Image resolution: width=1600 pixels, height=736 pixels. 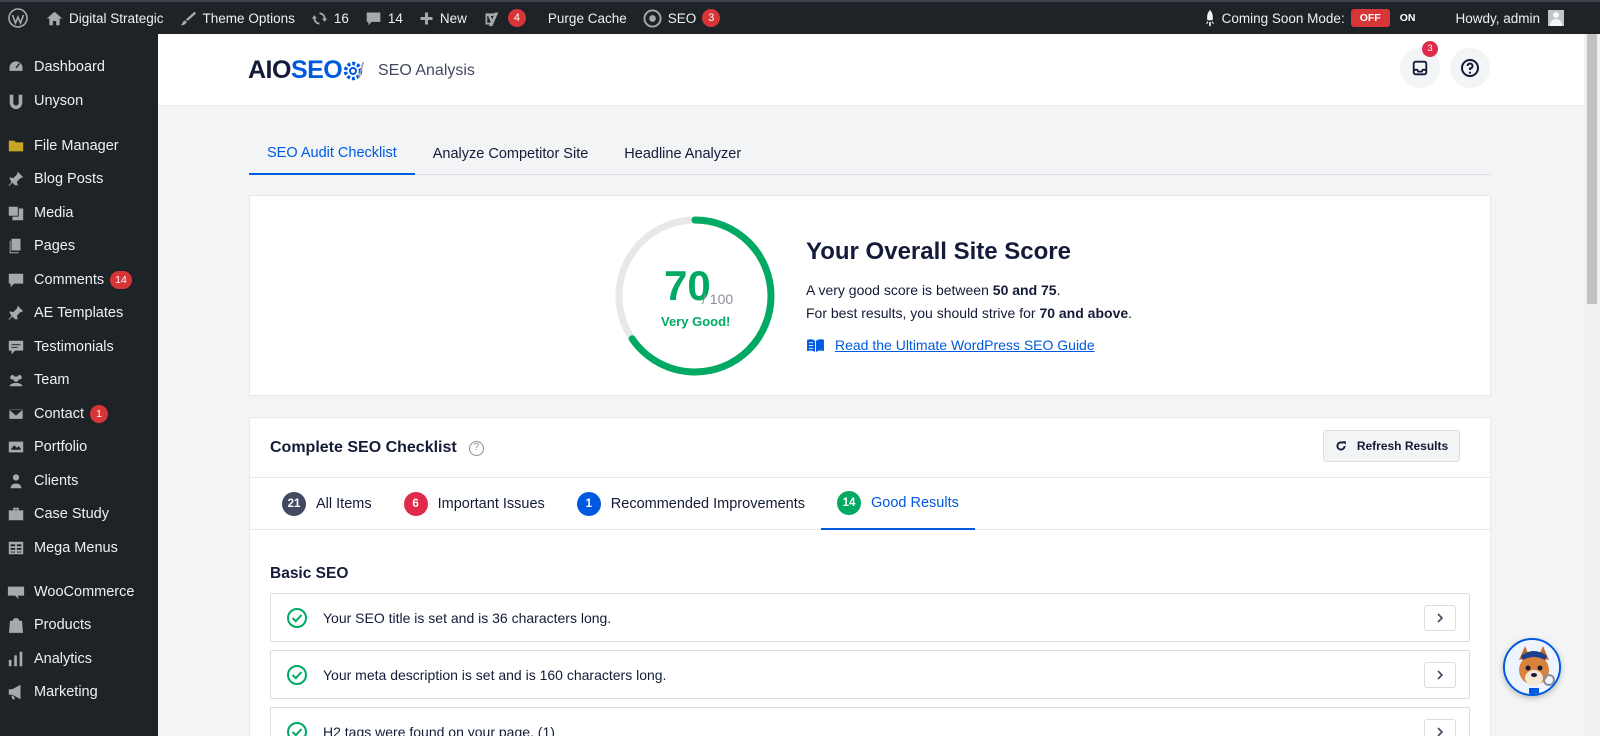 What do you see at coordinates (1502, 18) in the screenshot?
I see `my-account-link: Howdy, admin` at bounding box center [1502, 18].